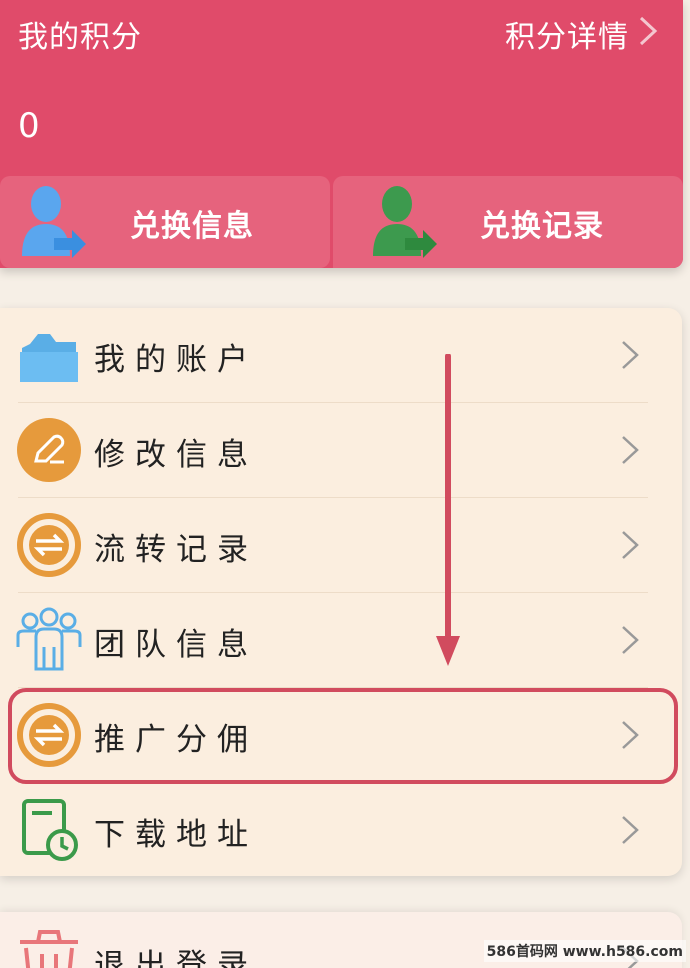  I want to click on menu-item-label: 我的账户, so click(176, 360).